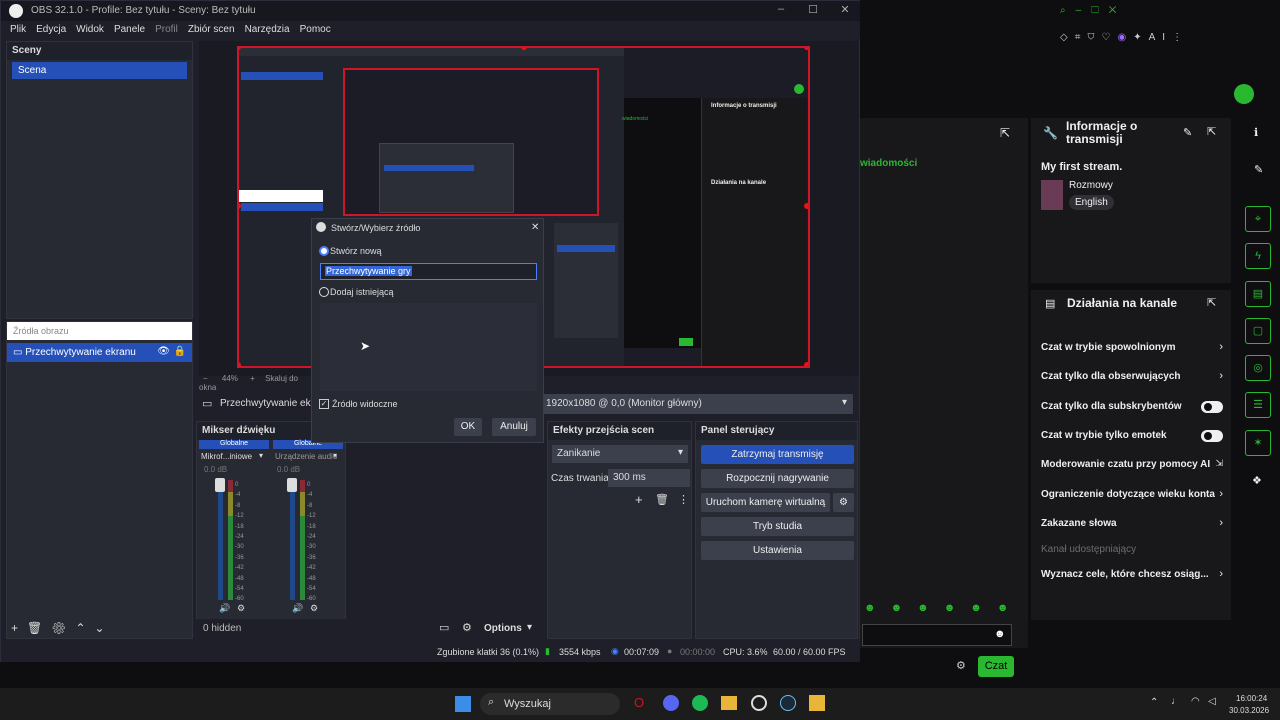 The height and width of the screenshot is (720, 1280). I want to click on source-name-input: Przechwytywanie gry, so click(428, 271).